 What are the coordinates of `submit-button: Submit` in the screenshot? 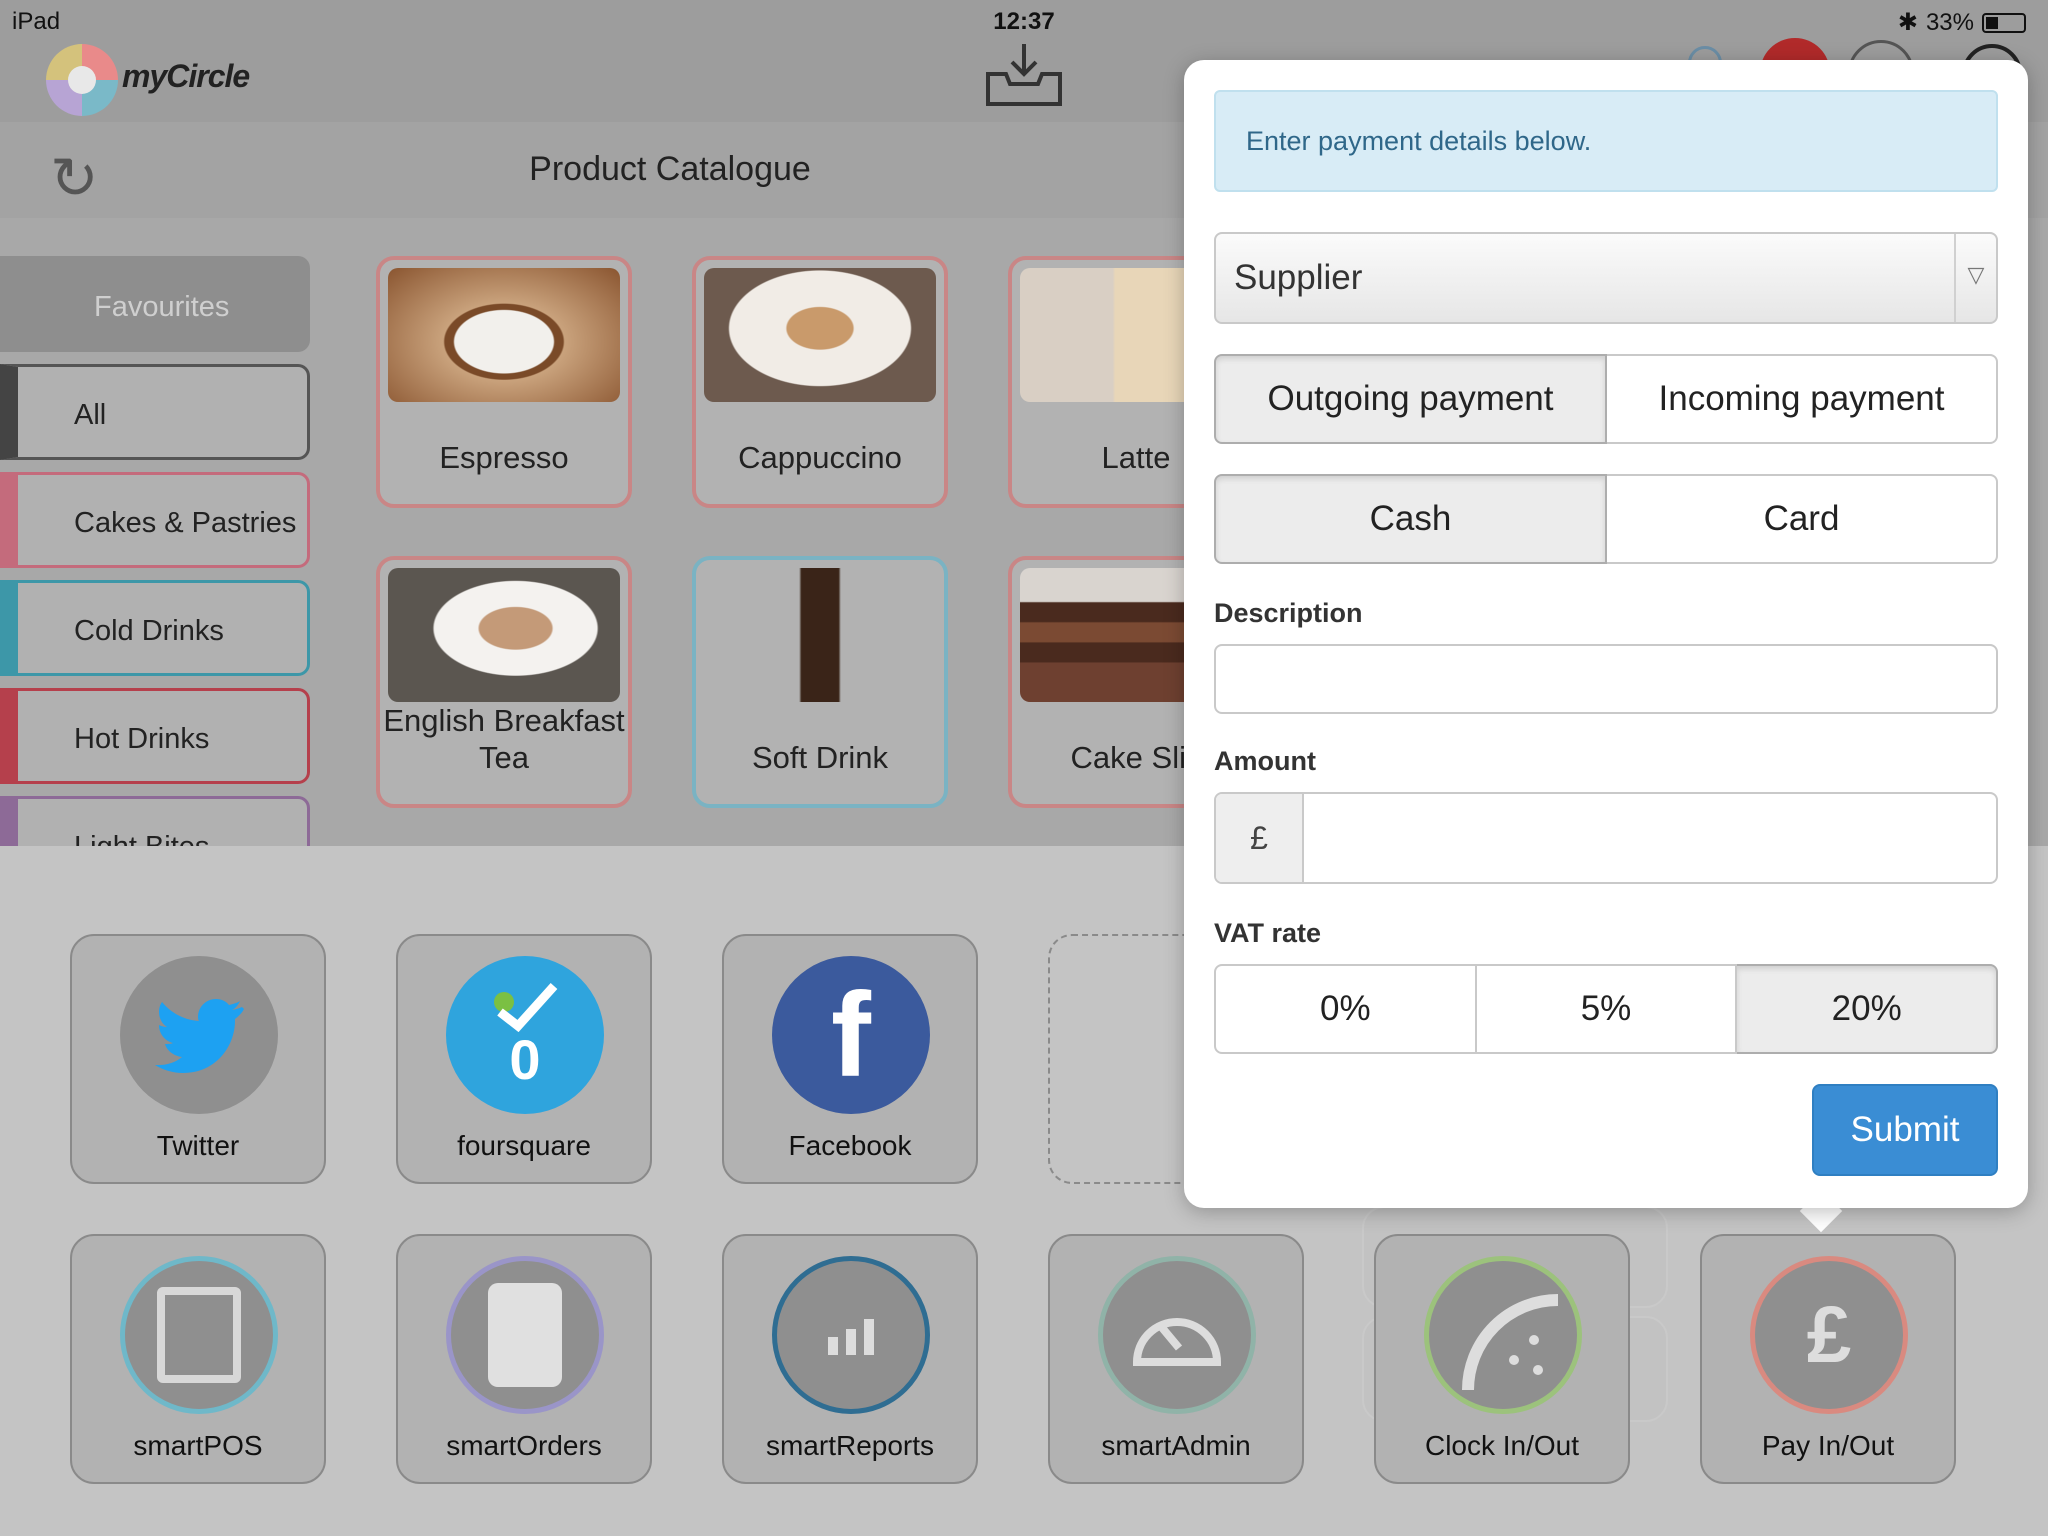 It's located at (1905, 1130).